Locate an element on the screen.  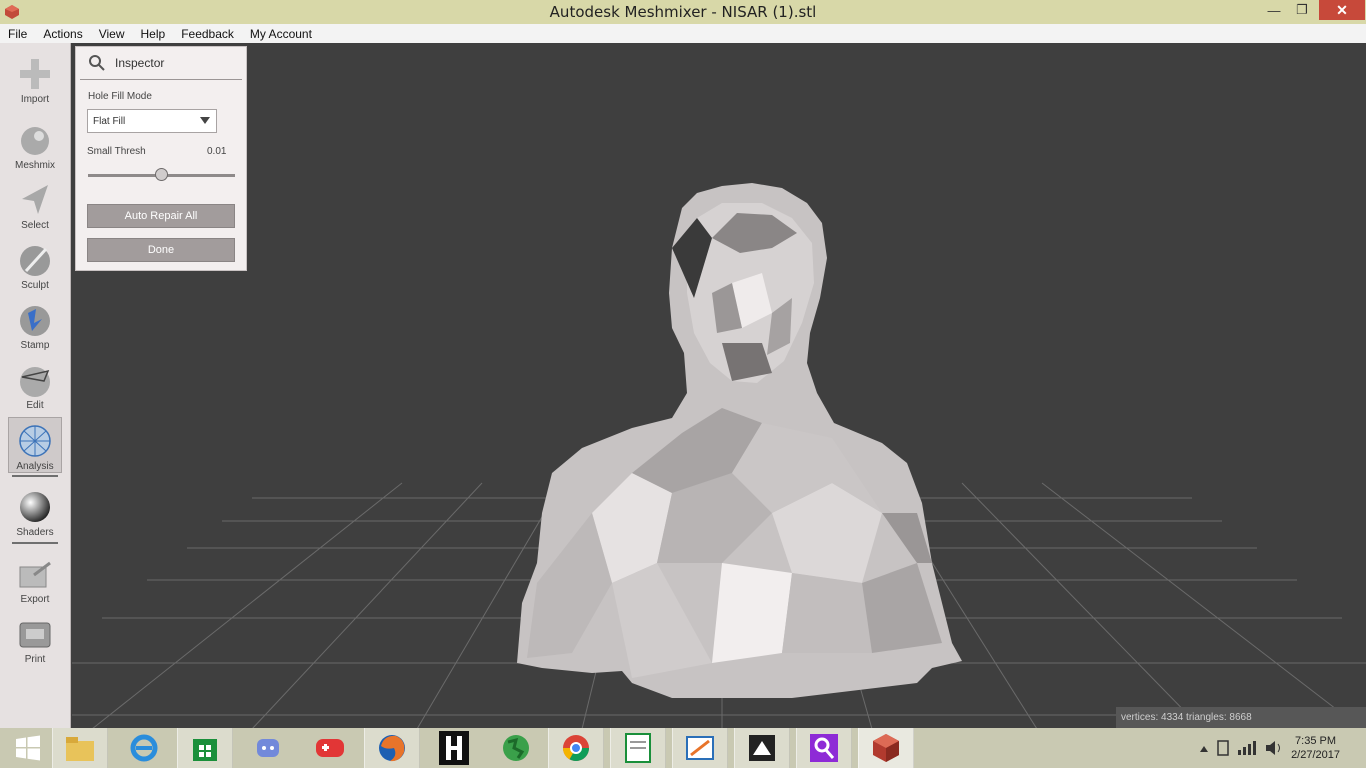
taskbar-sketch-app is located at coordinates (700, 748).